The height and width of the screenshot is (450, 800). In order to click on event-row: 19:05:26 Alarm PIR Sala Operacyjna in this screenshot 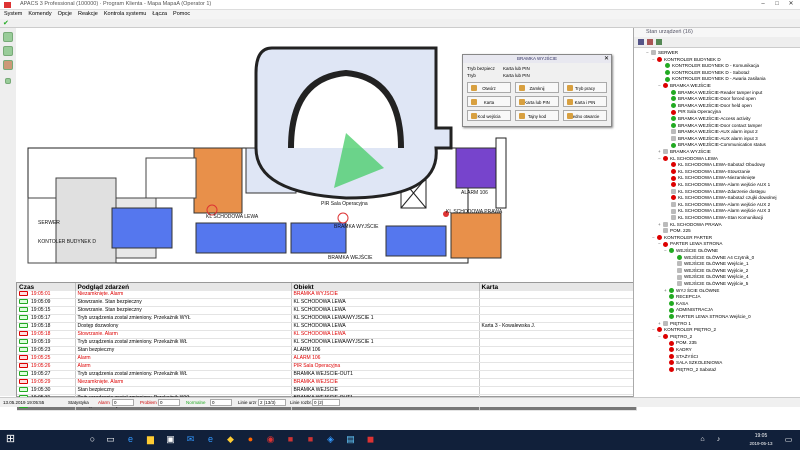, I will do `click(327, 366)`.